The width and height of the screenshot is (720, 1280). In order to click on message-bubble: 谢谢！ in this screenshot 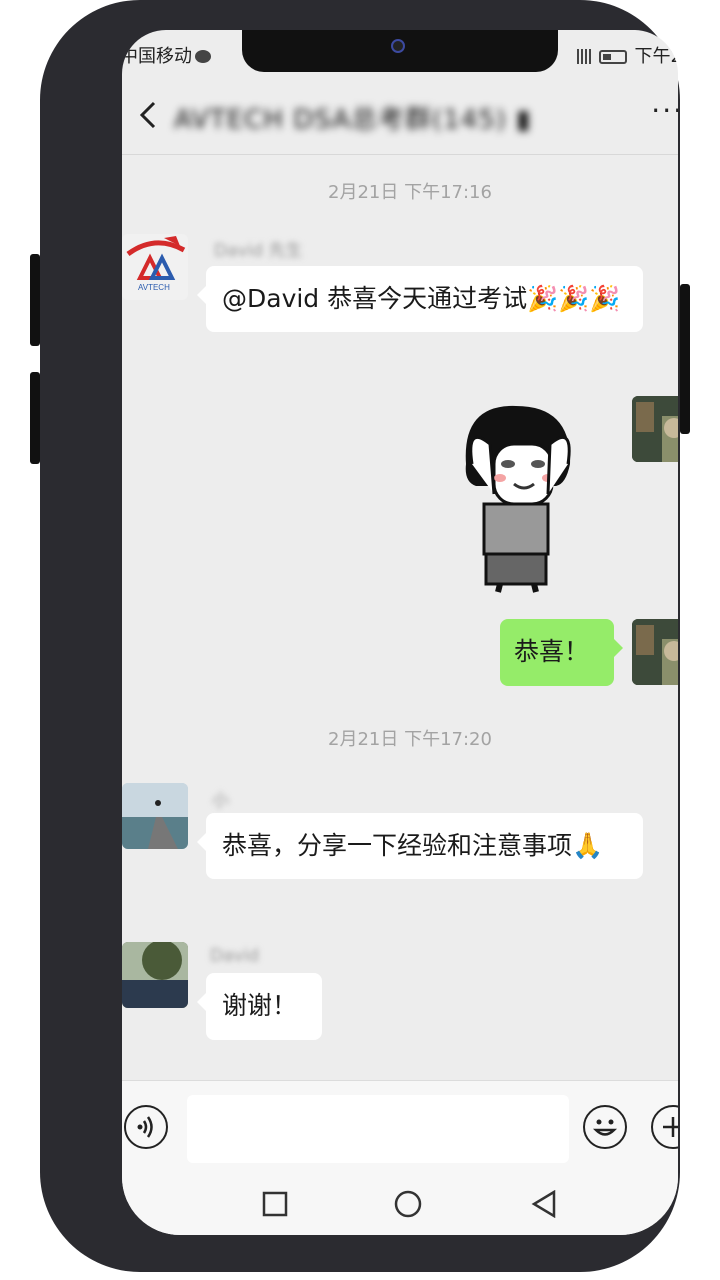, I will do `click(259, 1006)`.